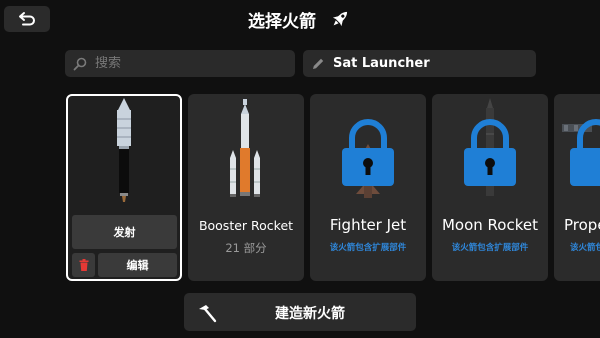 The width and height of the screenshot is (600, 338). Describe the element at coordinates (368, 187) in the screenshot. I see `rocket-card-fighter-jet: Fighter Jet 该火箭包含扩展部件` at that location.